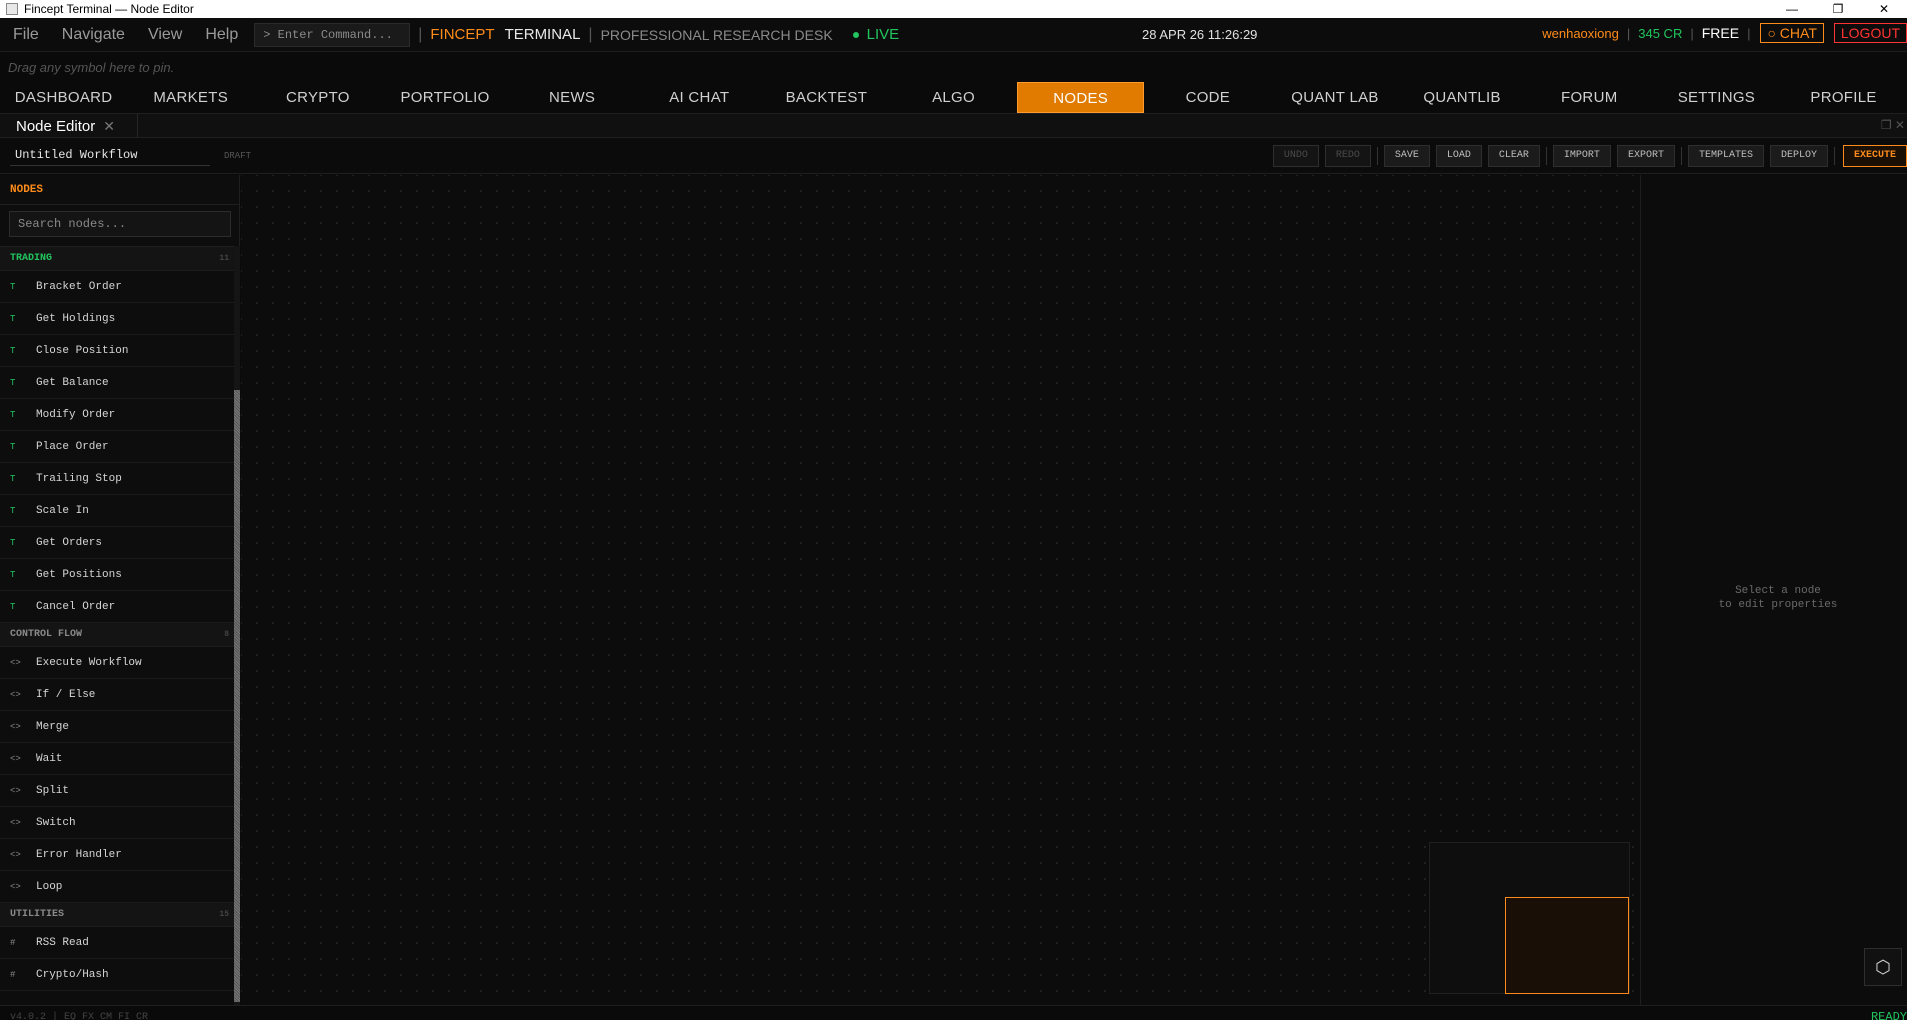 This screenshot has width=1907, height=1020. Describe the element at coordinates (119, 887) in the screenshot. I see `node-item: <> Loop` at that location.